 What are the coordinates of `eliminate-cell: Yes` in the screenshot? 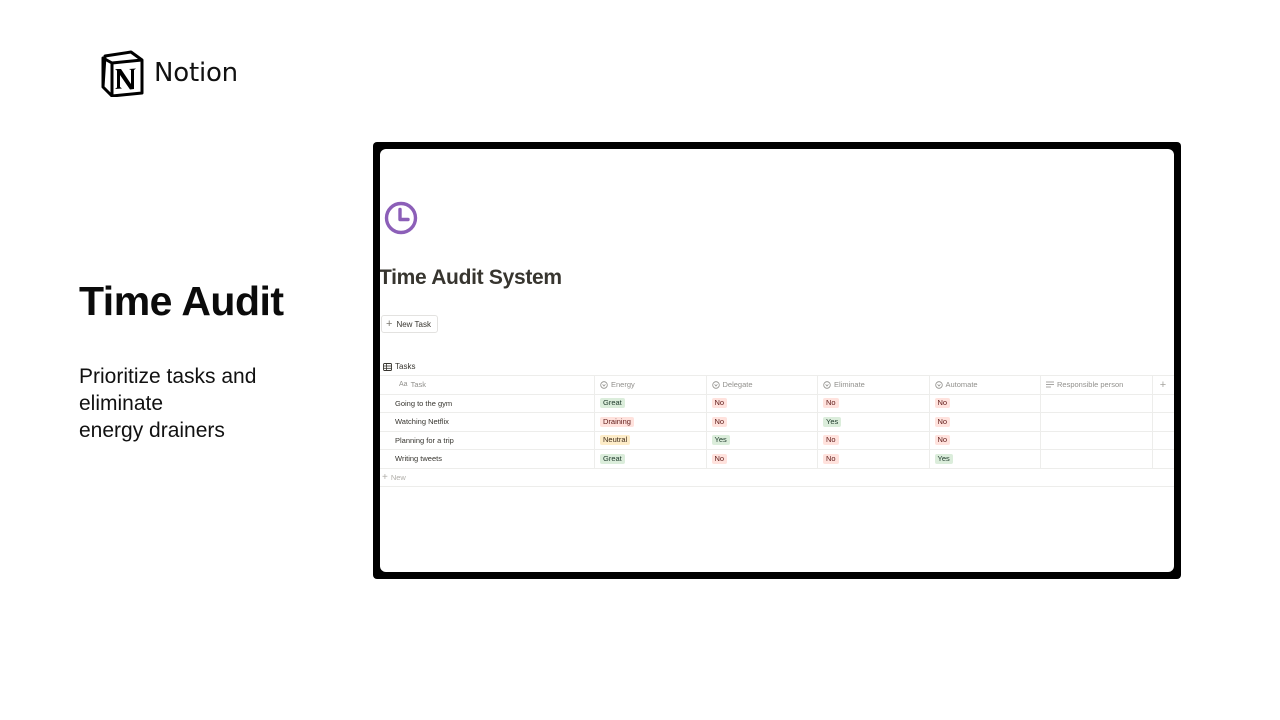 It's located at (874, 422).